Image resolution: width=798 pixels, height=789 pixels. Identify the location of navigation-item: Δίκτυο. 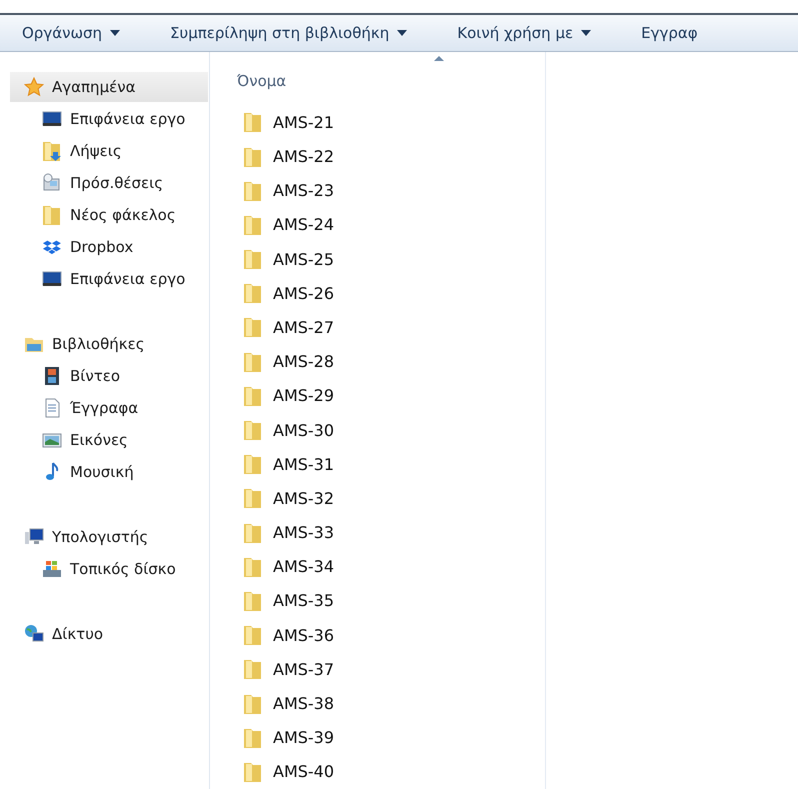
(109, 634).